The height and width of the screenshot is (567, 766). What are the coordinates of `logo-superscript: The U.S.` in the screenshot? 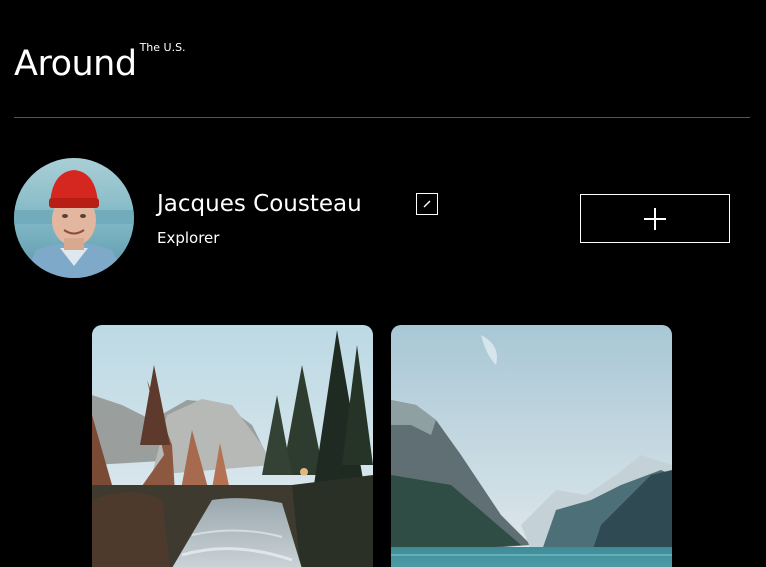 It's located at (162, 47).